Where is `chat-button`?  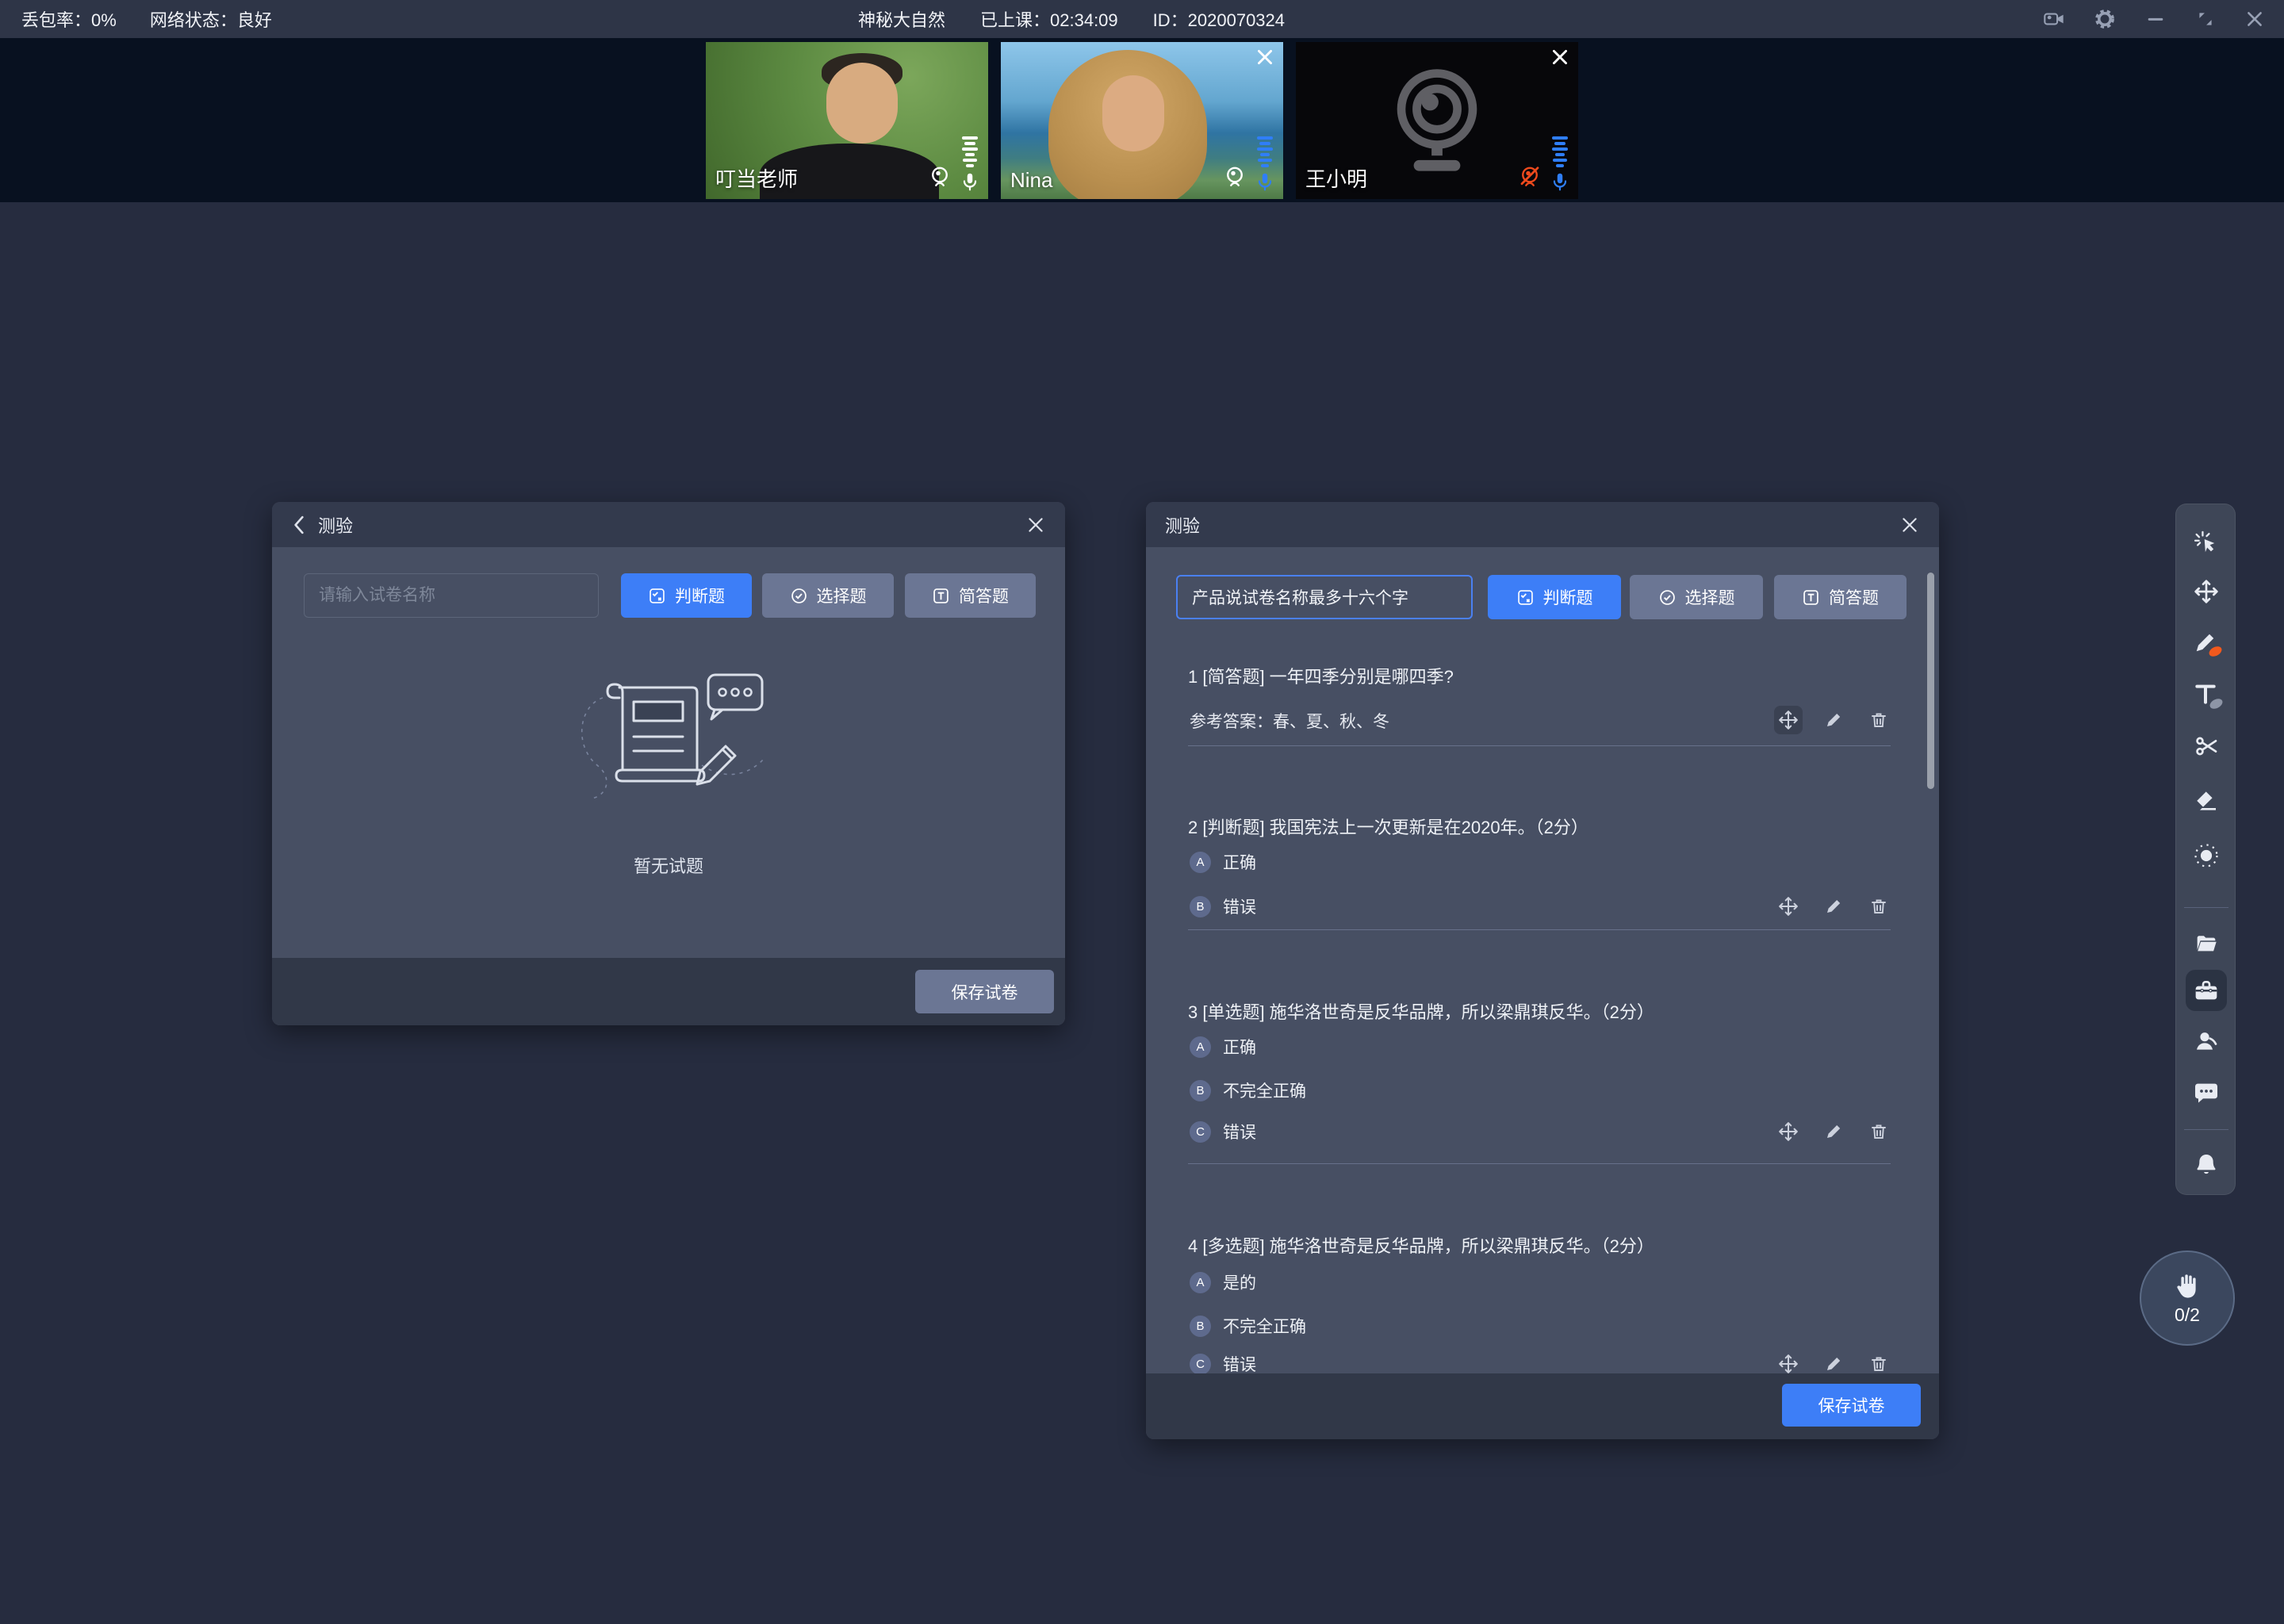
chat-button is located at coordinates (2206, 1092).